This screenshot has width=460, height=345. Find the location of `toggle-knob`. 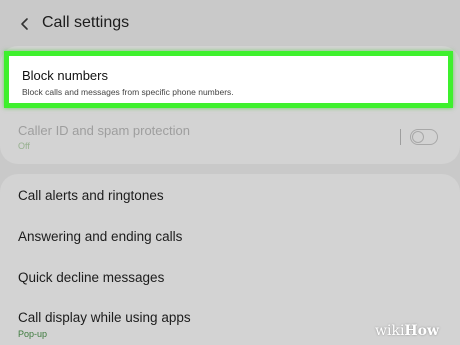

toggle-knob is located at coordinates (418, 136).